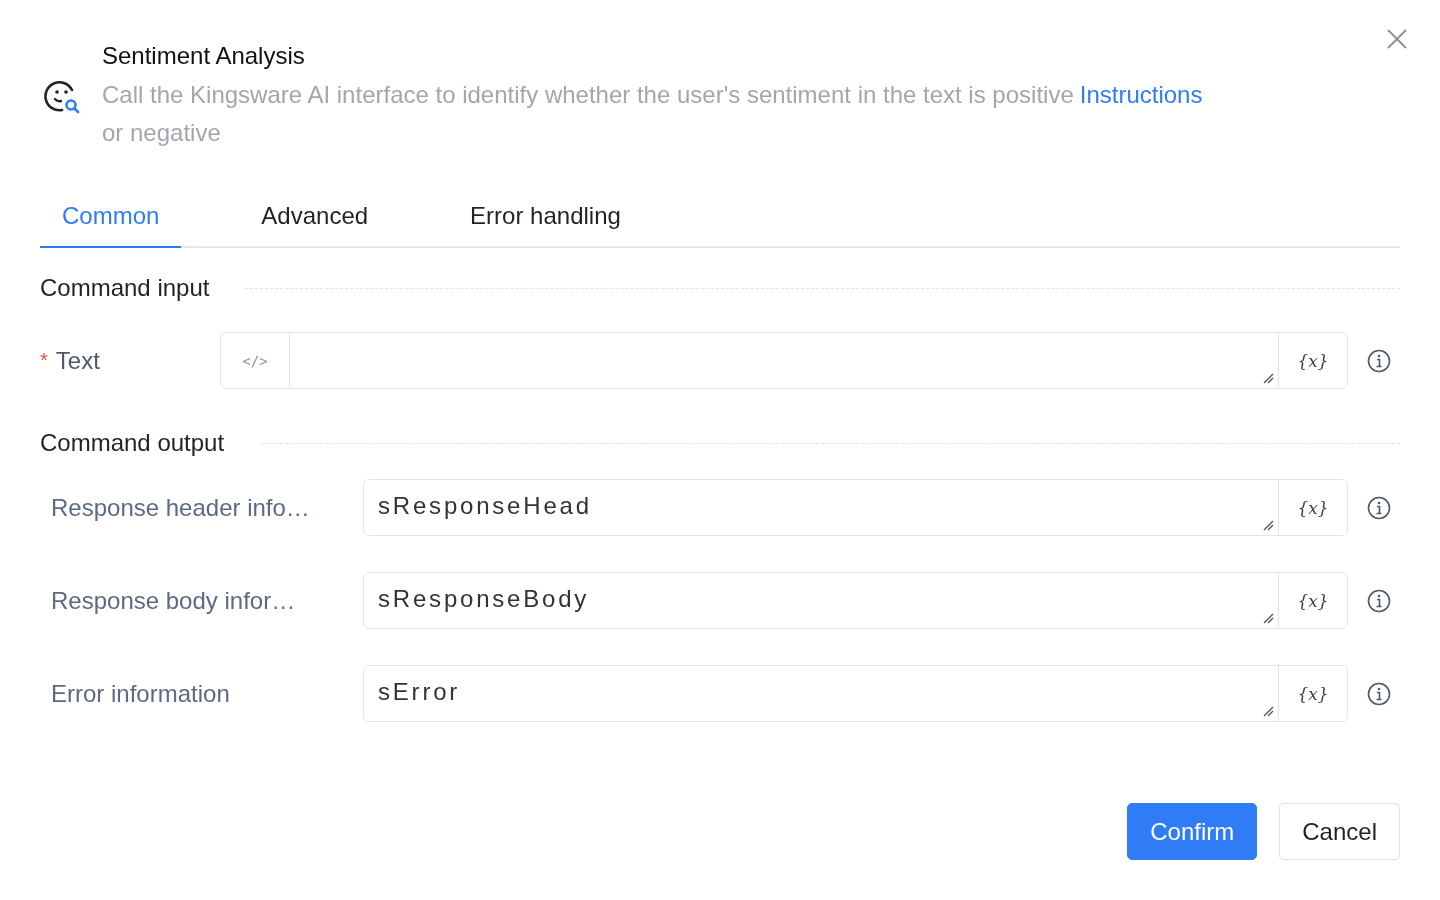  I want to click on field-label: Error information, so click(141, 693).